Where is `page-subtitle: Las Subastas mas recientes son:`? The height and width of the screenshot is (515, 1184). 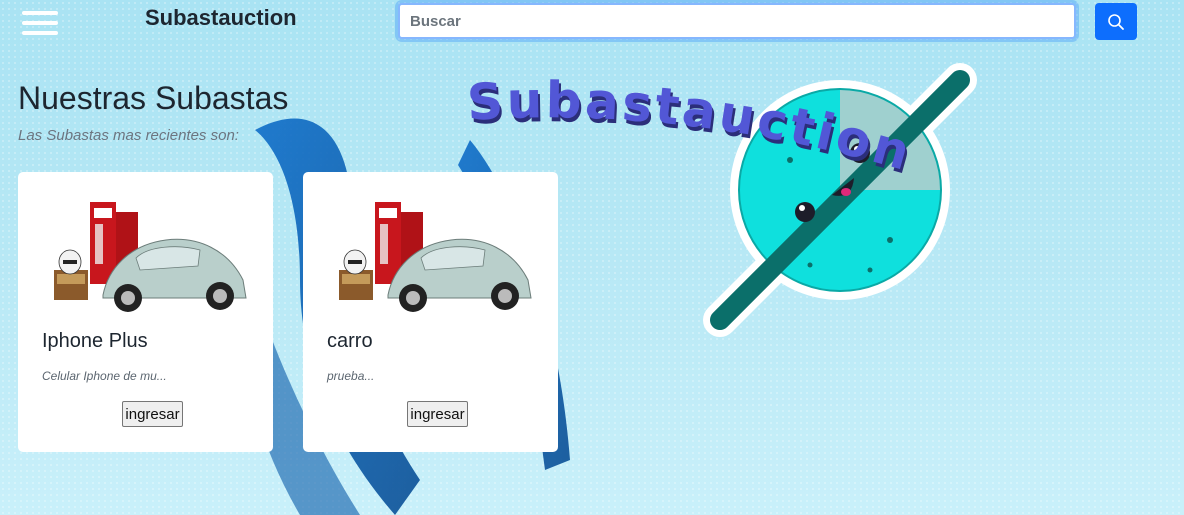 page-subtitle: Las Subastas mas recientes son: is located at coordinates (128, 135).